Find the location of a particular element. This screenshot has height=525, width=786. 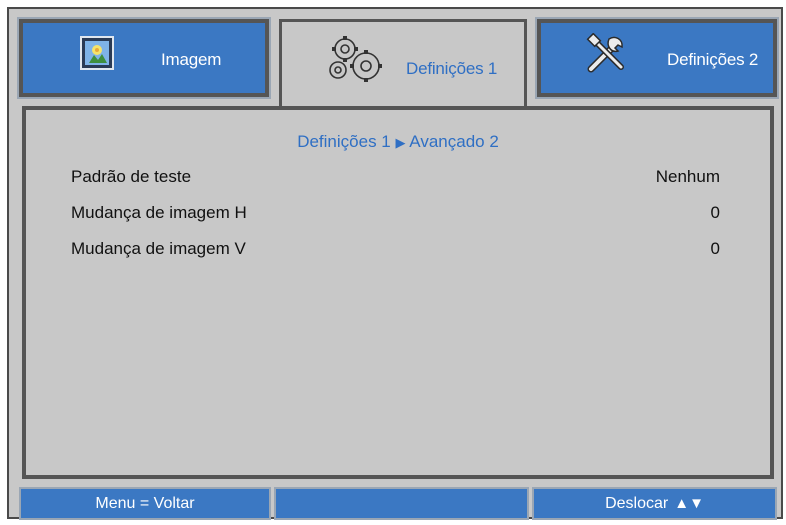

image-icon is located at coordinates (97, 53).